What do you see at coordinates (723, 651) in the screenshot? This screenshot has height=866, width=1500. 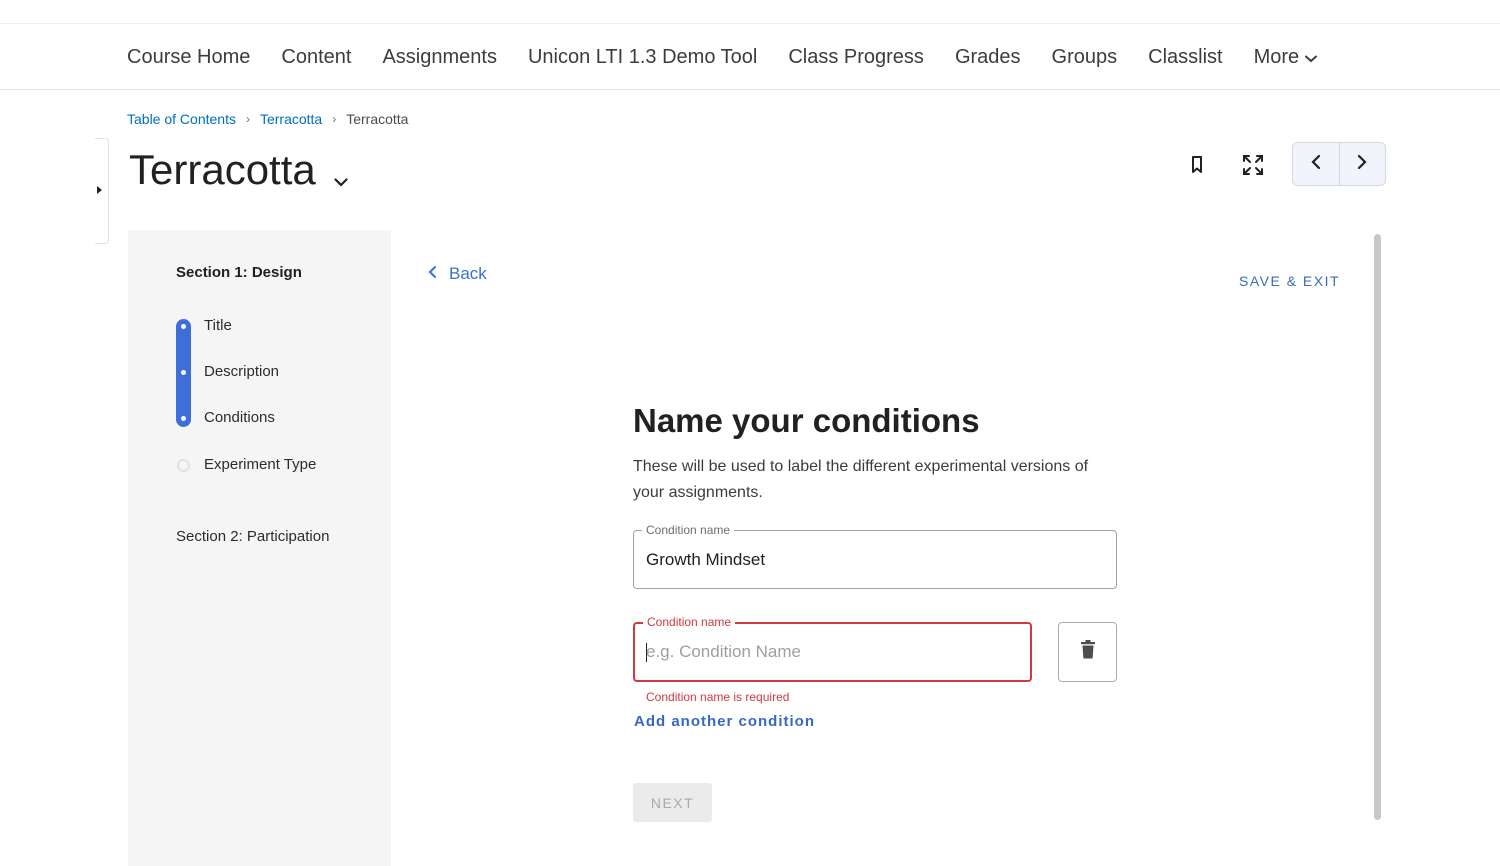 I see `condition-placeholder: e.g. Condition Name` at bounding box center [723, 651].